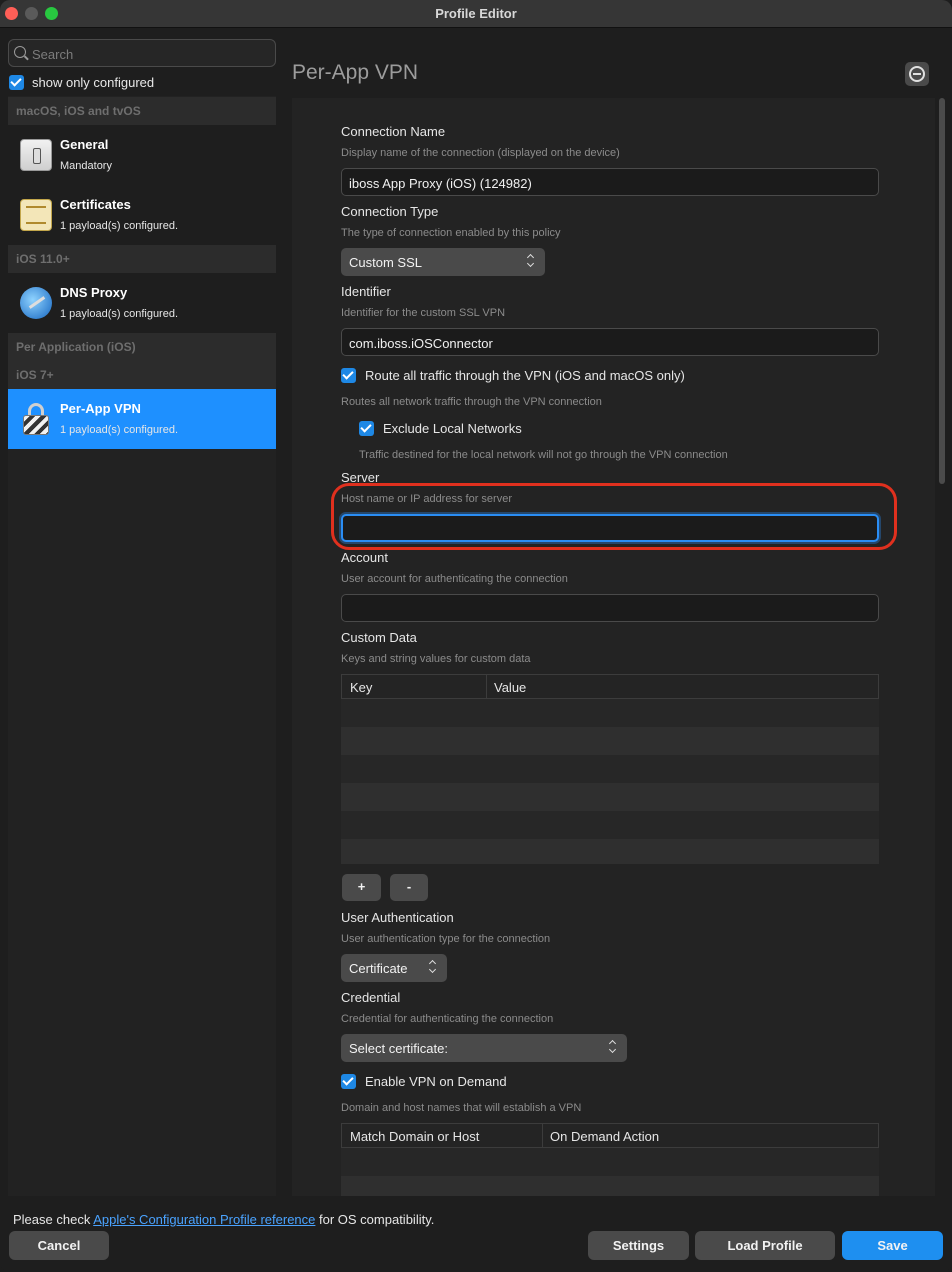 The height and width of the screenshot is (1272, 952). Describe the element at coordinates (142, 155) in the screenshot. I see `sidebar-item-general: General Mandatory` at that location.